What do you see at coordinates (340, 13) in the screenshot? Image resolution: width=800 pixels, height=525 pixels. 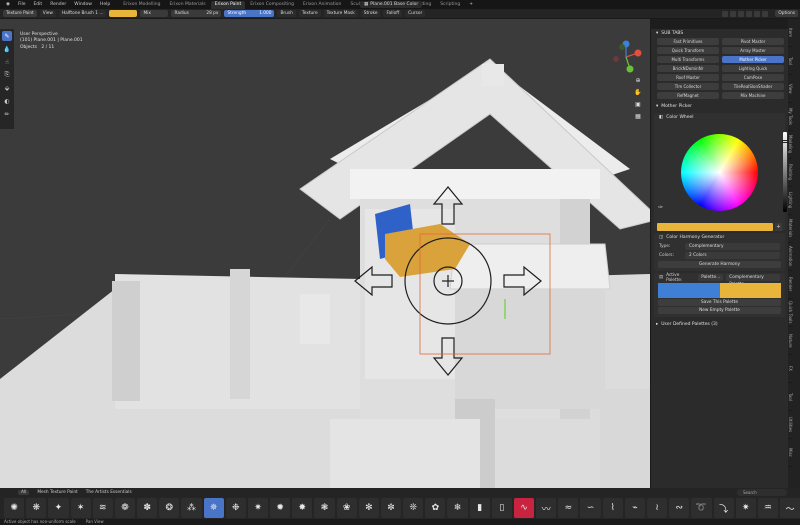 I see `texture-mask-menu: Texture Mask` at bounding box center [340, 13].